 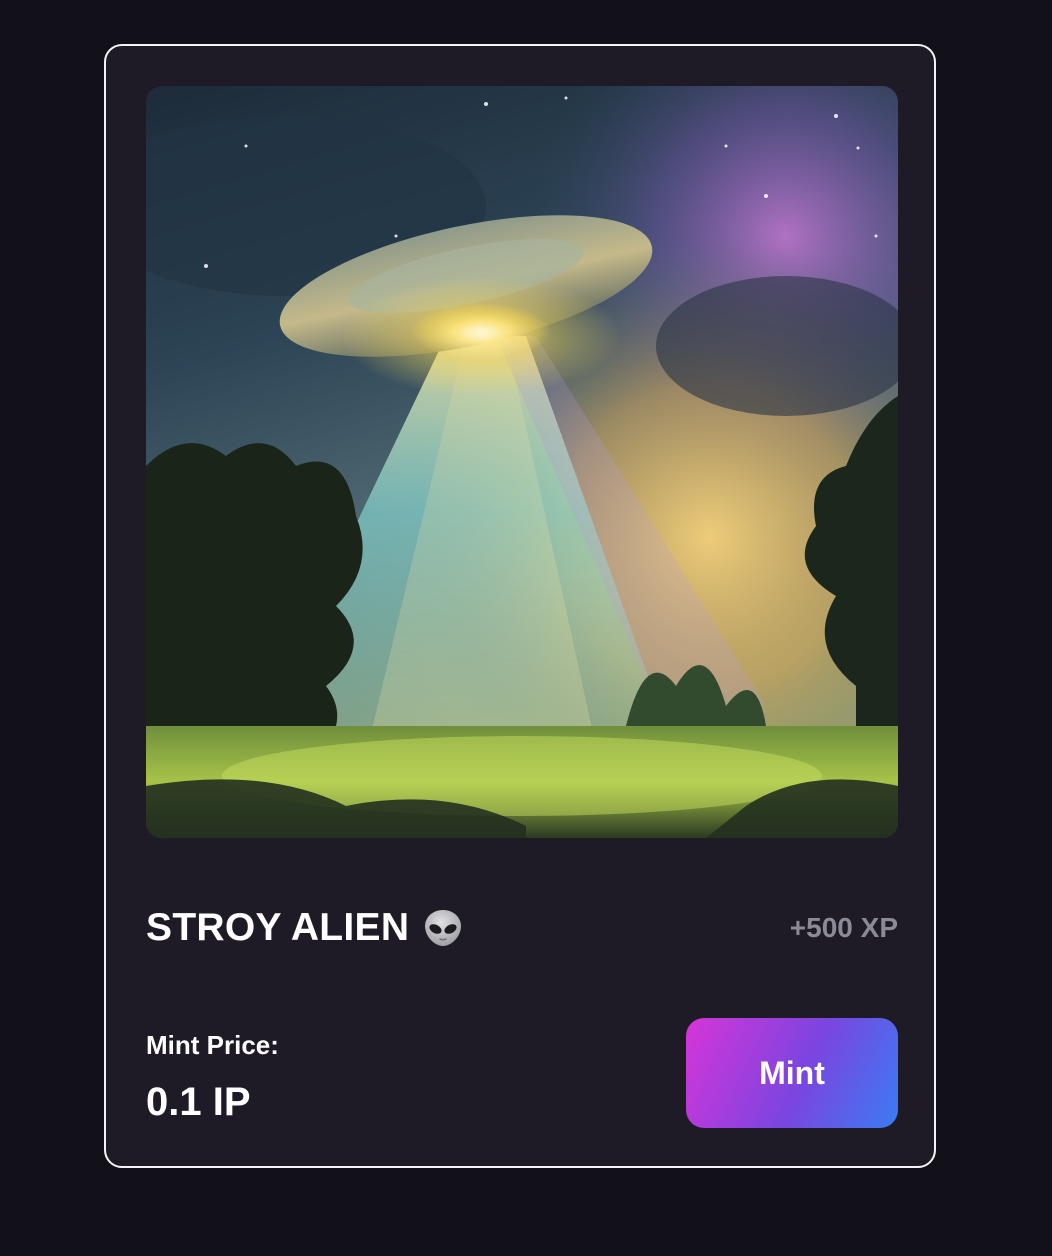 I want to click on xp-reward-badge: +500 XP, so click(x=843, y=927).